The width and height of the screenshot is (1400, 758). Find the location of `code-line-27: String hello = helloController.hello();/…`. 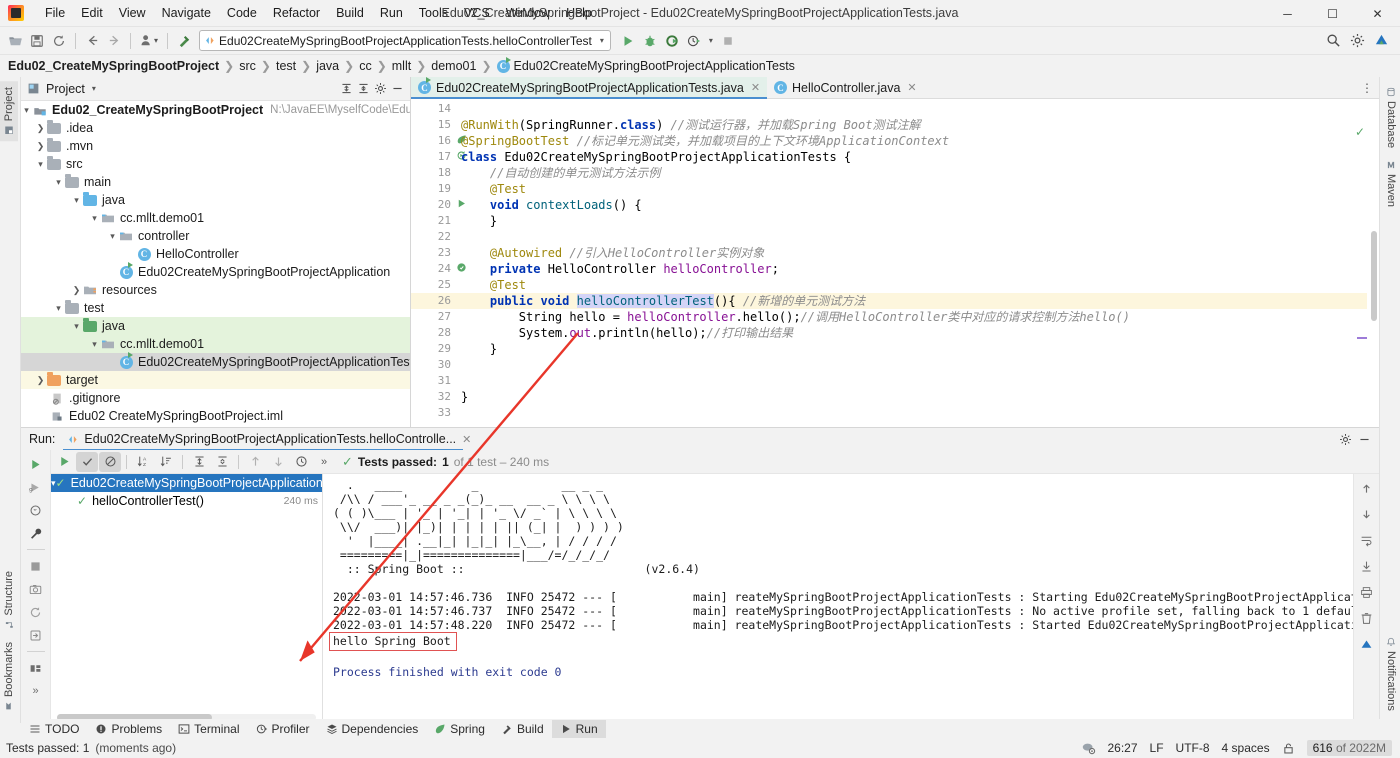

code-line-27: String hello = helloController.hello();/… is located at coordinates (917, 317).